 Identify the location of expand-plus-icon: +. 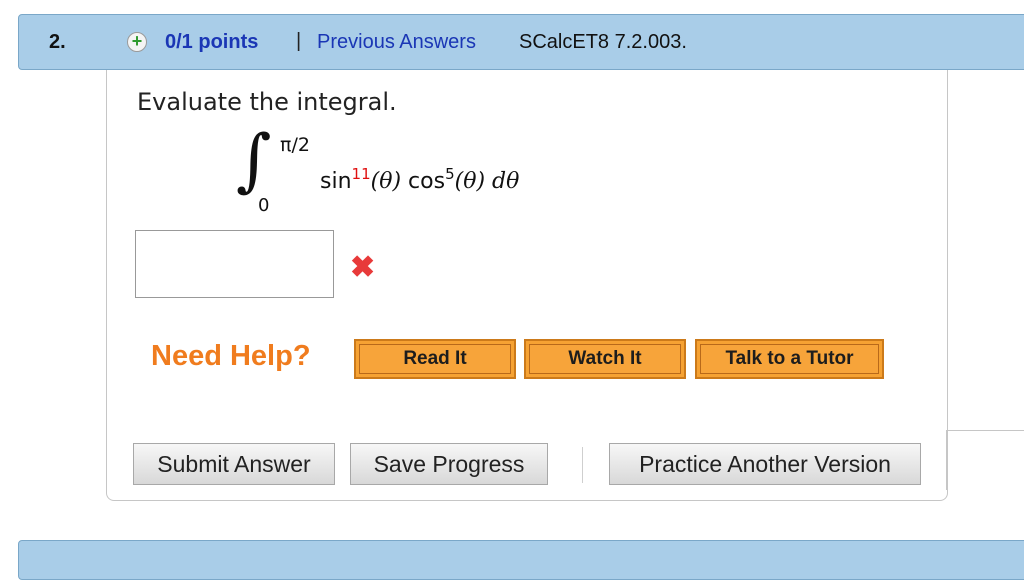
(137, 42).